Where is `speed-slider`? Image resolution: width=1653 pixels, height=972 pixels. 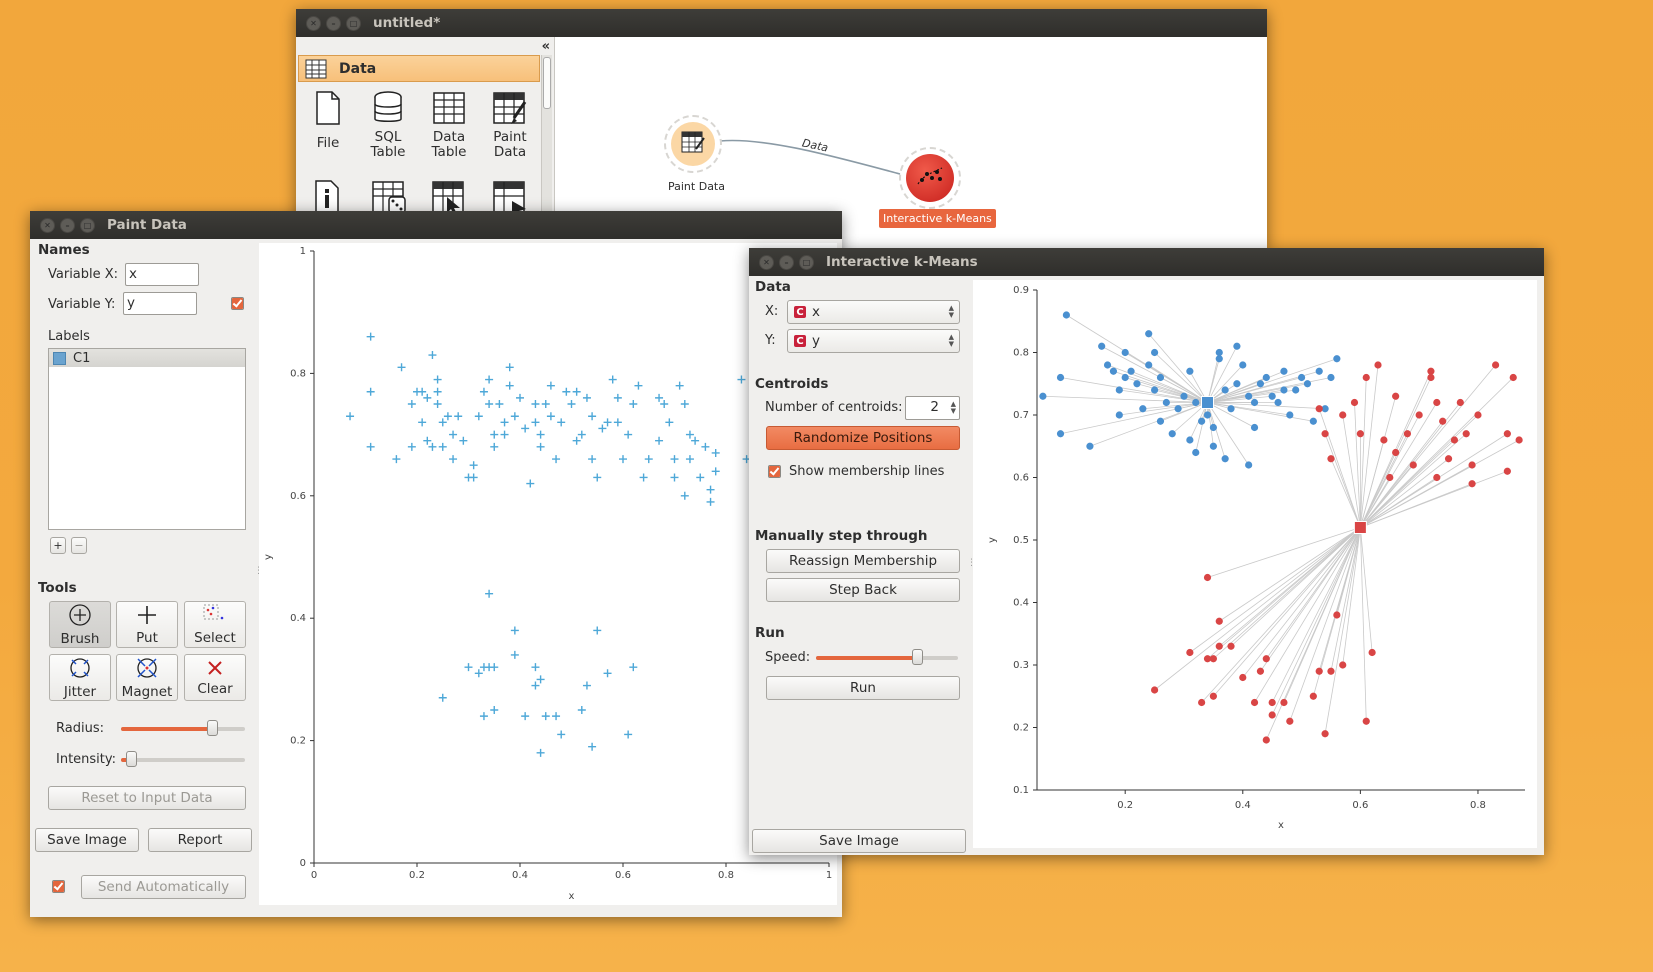 speed-slider is located at coordinates (887, 657).